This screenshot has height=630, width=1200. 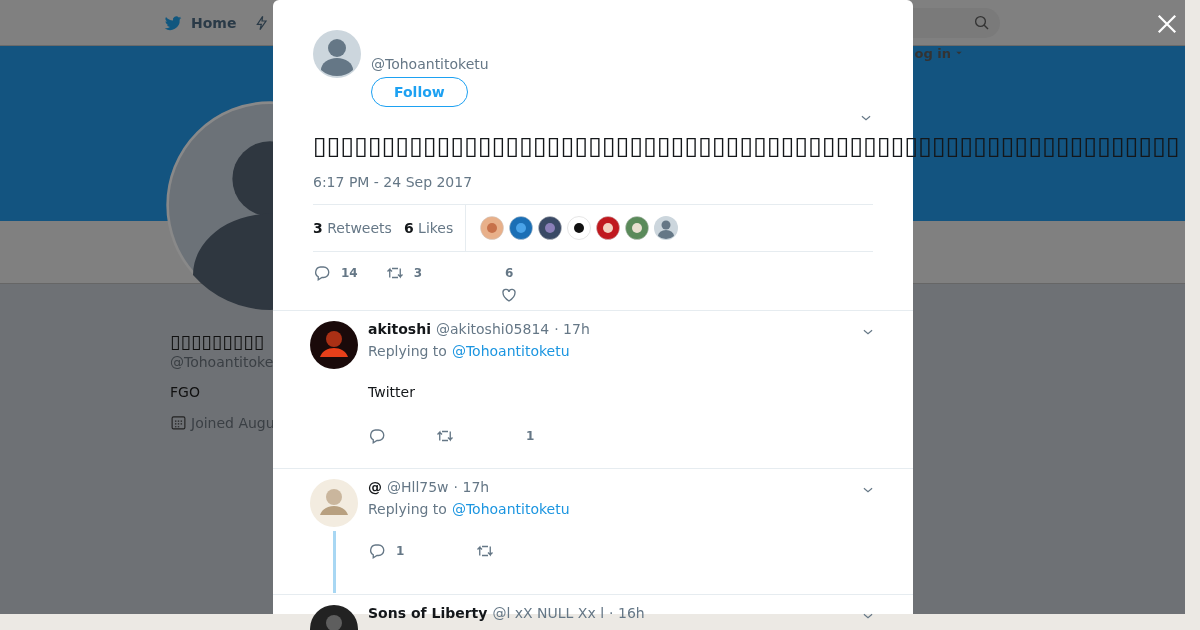 I want to click on close-icon, so click(x=1167, y=24).